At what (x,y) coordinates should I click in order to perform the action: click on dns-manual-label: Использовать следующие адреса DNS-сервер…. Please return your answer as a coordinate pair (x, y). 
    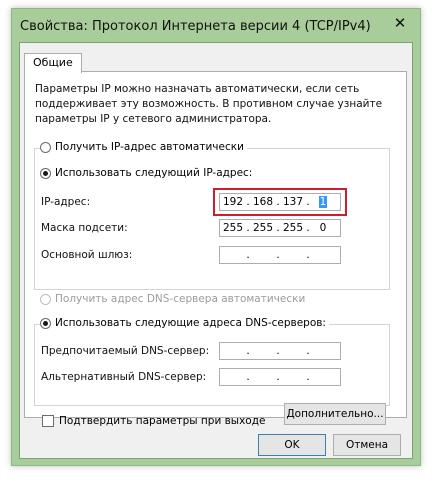
    Looking at the image, I should click on (190, 323).